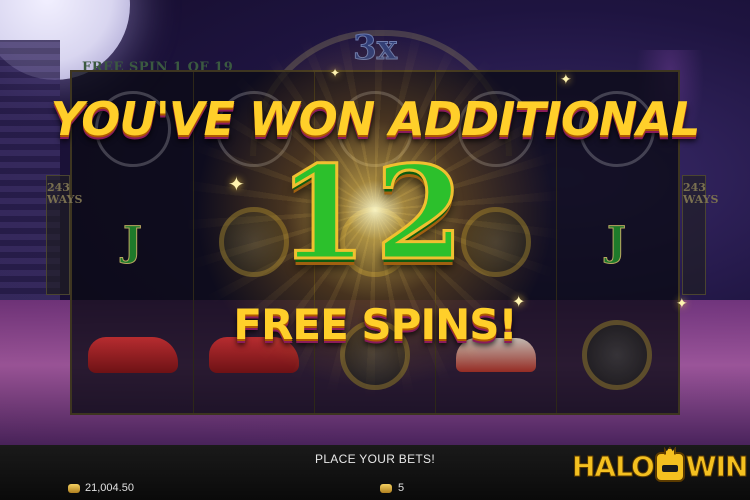 The height and width of the screenshot is (500, 750). Describe the element at coordinates (614, 467) in the screenshot. I see `logo-text-left: HALO` at that location.